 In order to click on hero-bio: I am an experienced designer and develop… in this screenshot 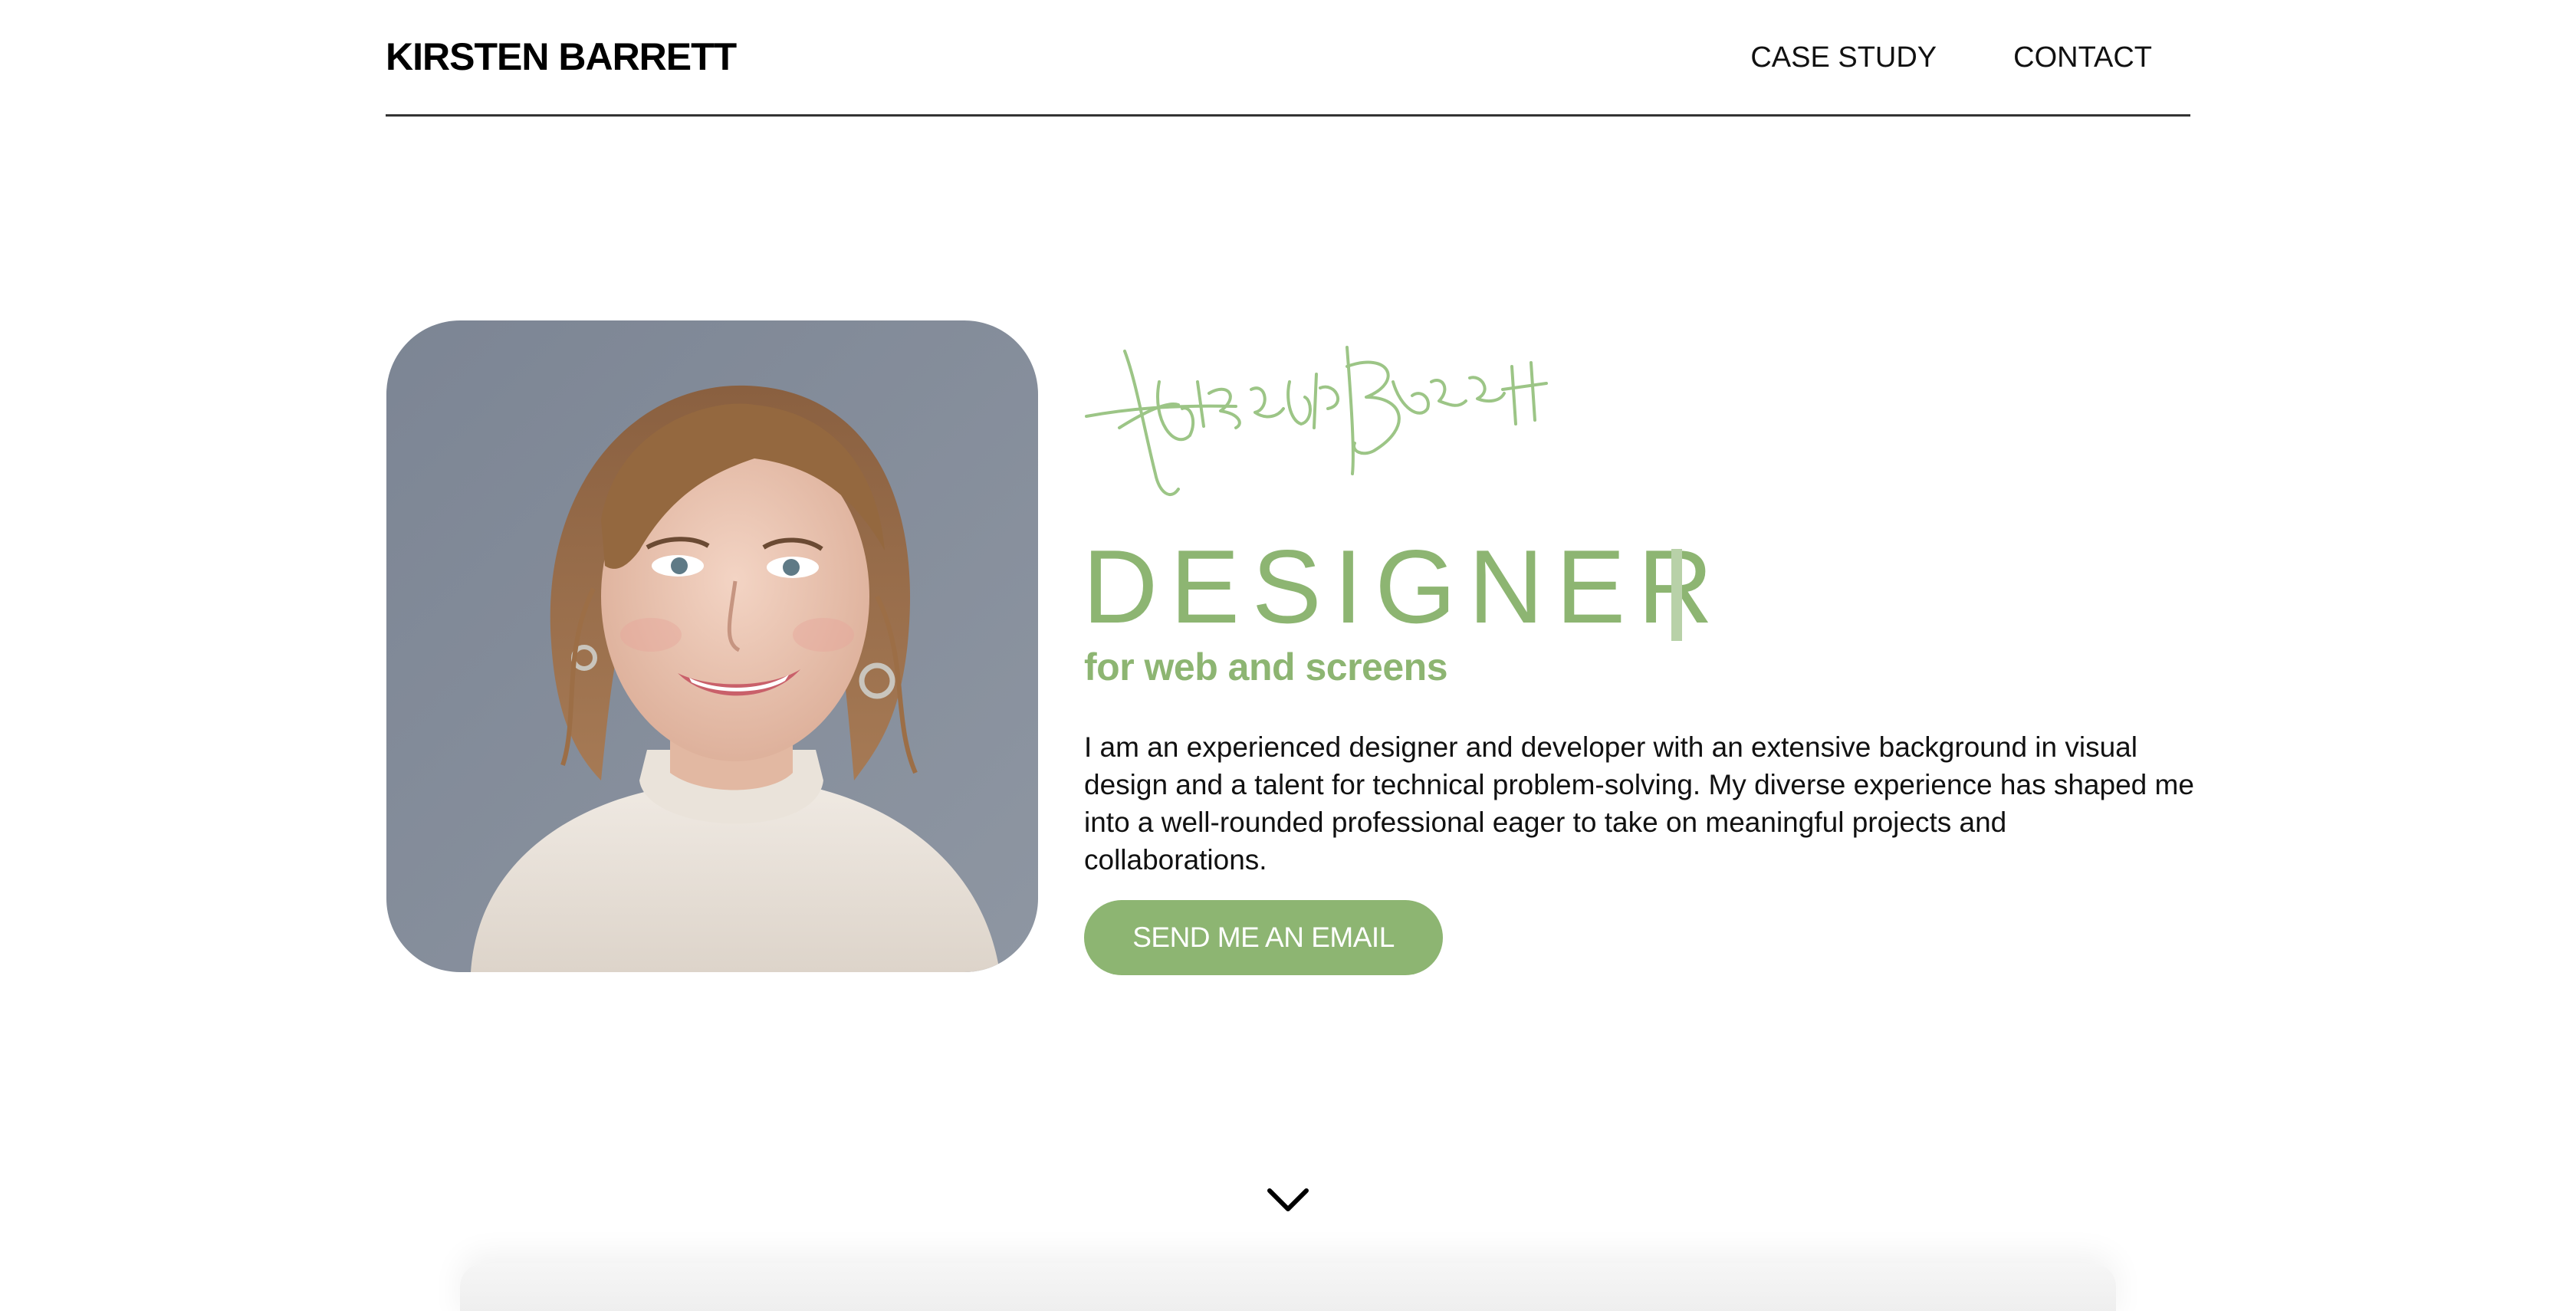, I will do `click(1639, 803)`.